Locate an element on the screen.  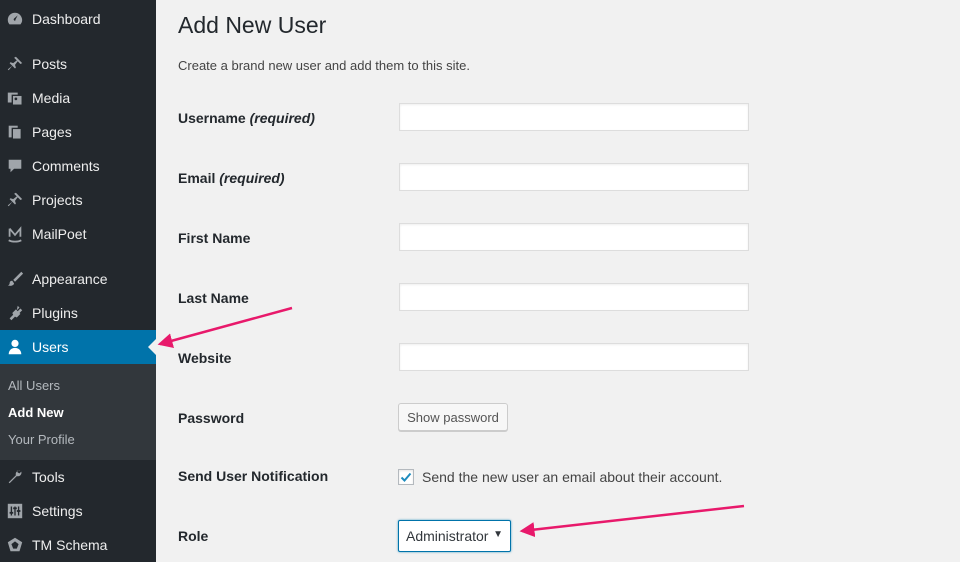
checkmark-icon is located at coordinates (406, 477).